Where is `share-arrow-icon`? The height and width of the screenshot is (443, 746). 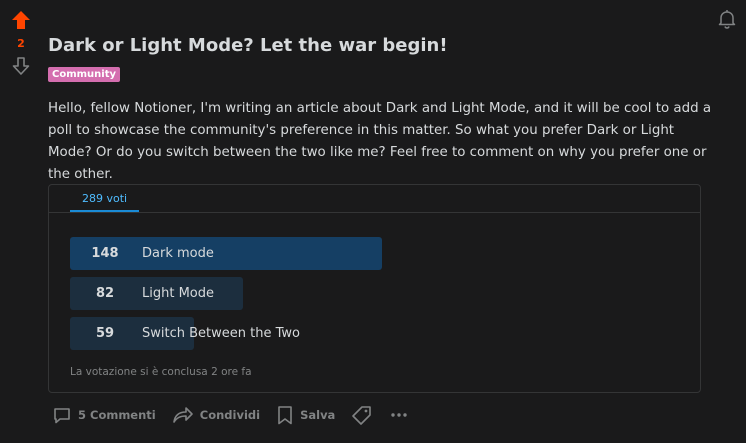 share-arrow-icon is located at coordinates (182, 415).